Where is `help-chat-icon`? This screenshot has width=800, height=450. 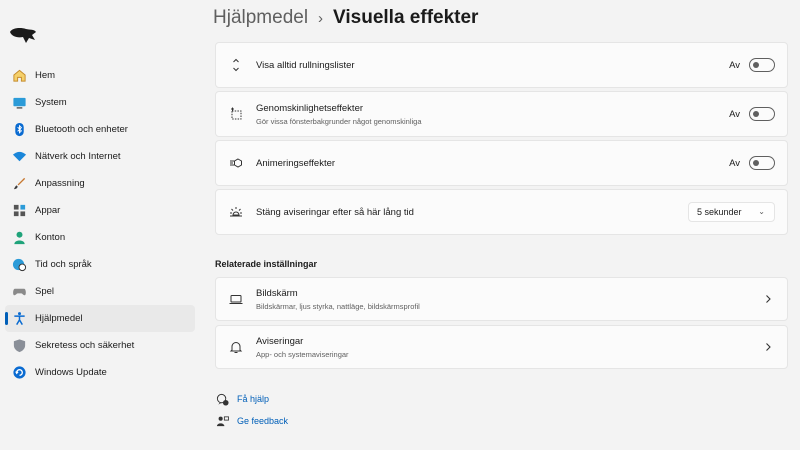 help-chat-icon is located at coordinates (222, 399).